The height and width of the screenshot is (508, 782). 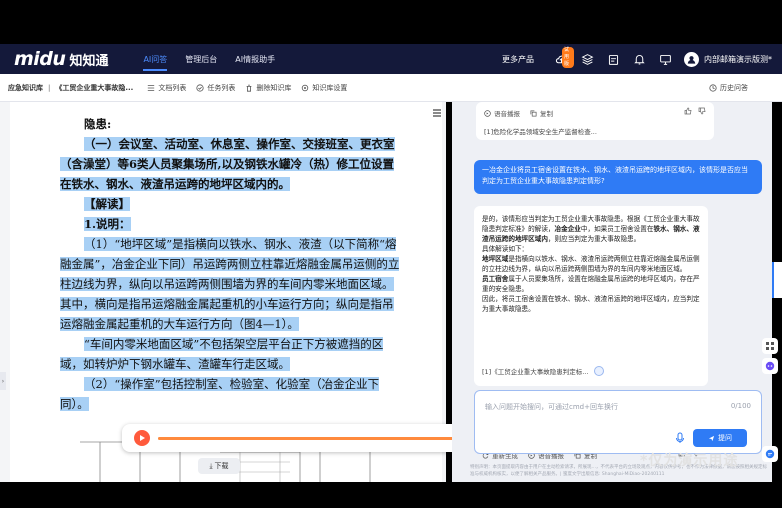 What do you see at coordinates (487, 113) in the screenshot?
I see `speaker-icon` at bounding box center [487, 113].